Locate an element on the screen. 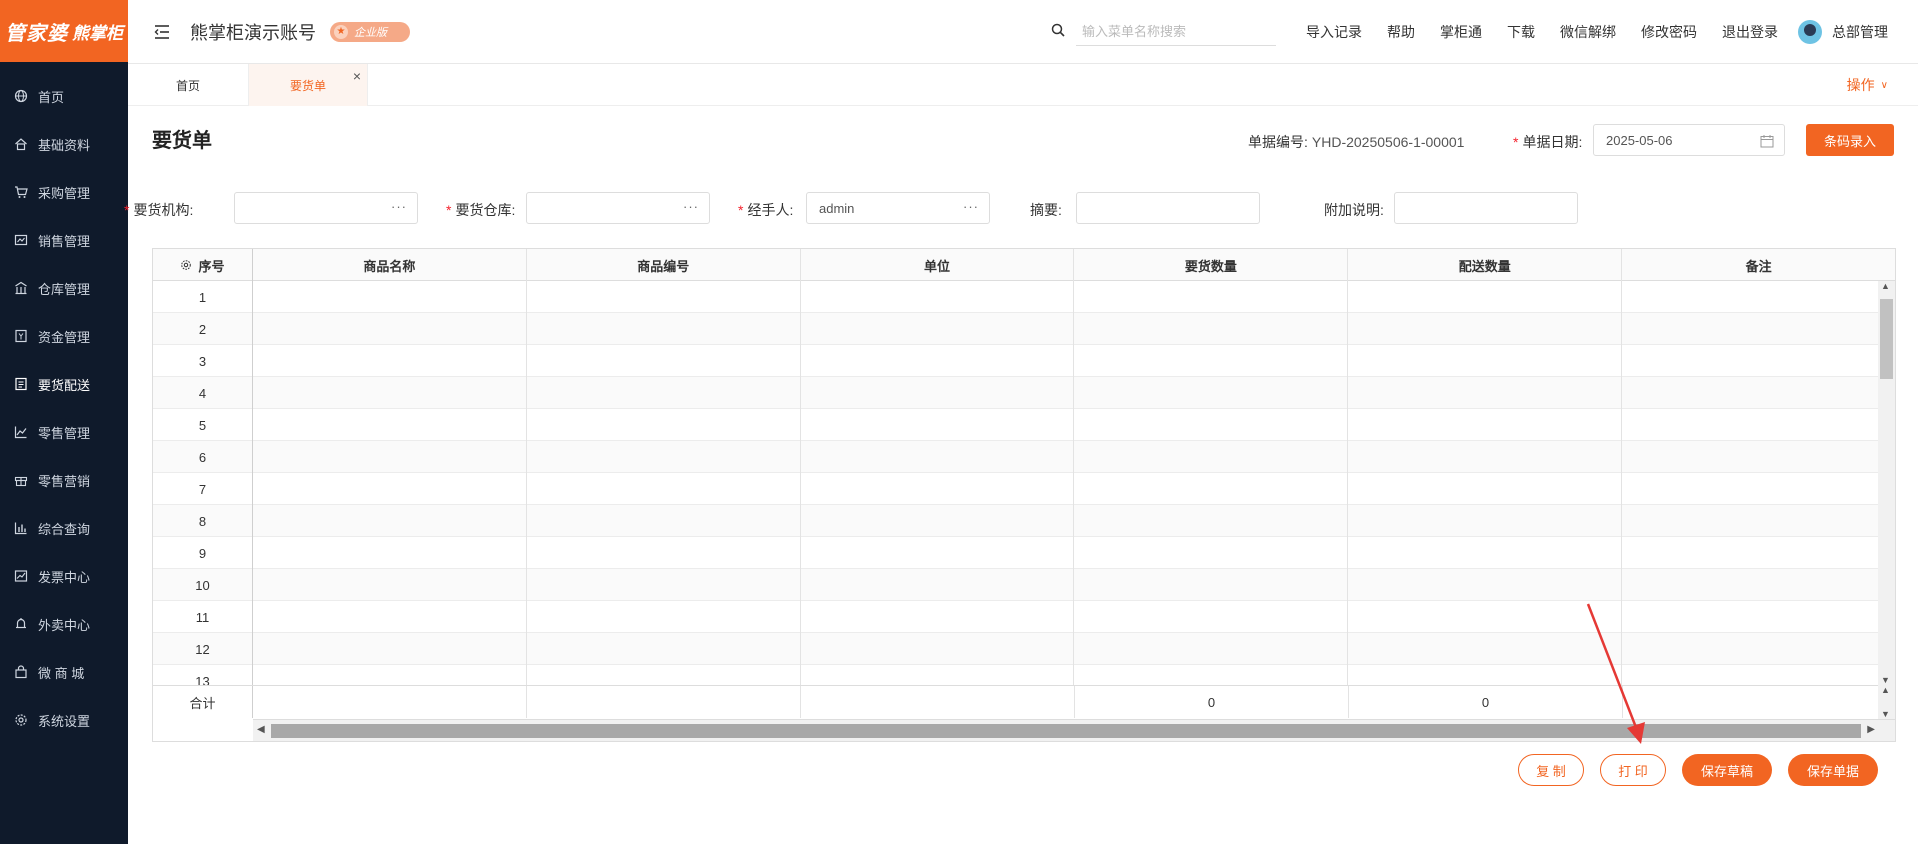 The image size is (1918, 844). handler-picker-button: ··· is located at coordinates (971, 206).